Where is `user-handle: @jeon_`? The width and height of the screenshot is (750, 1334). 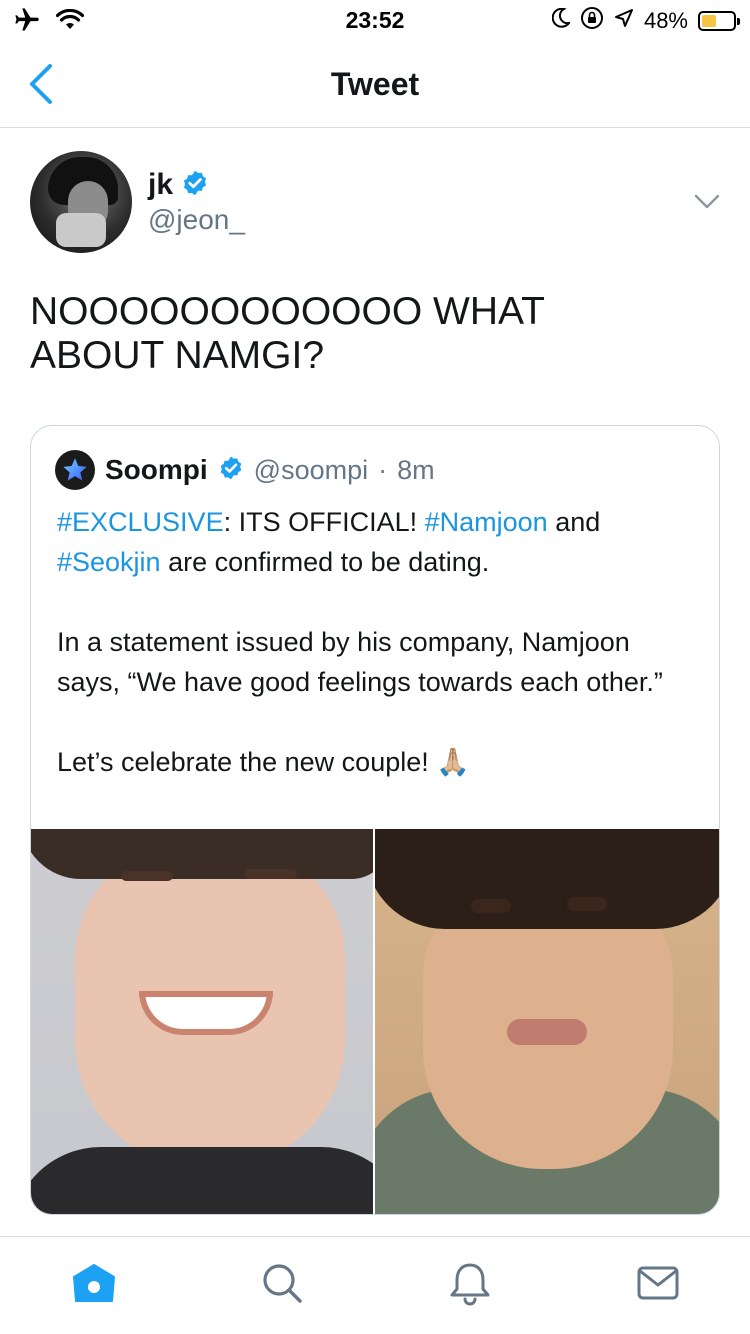
user-handle: @jeon_ is located at coordinates (196, 220).